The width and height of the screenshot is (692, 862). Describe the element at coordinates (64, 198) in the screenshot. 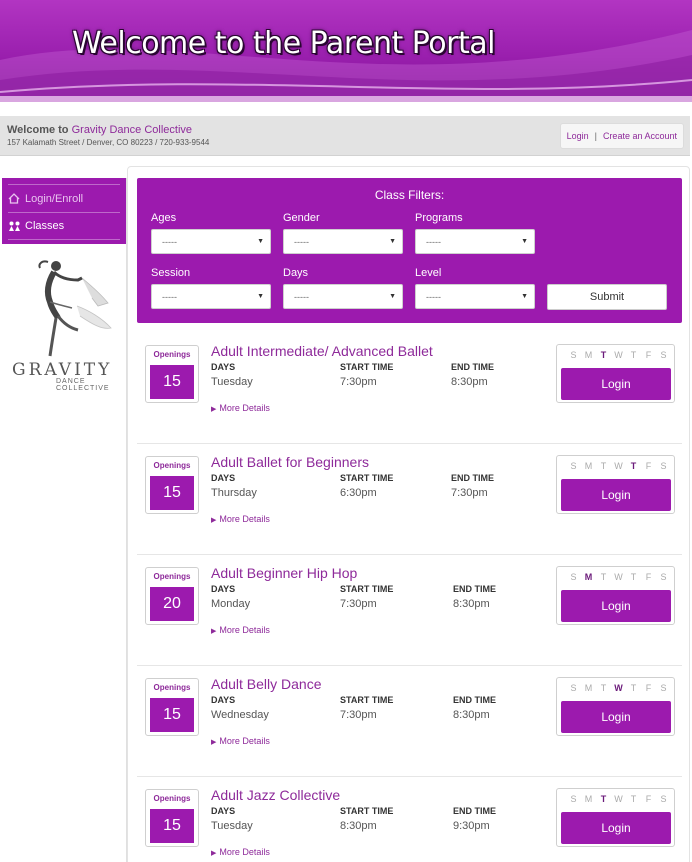

I see `sidebar-item-login-enroll: Login/Enroll` at that location.